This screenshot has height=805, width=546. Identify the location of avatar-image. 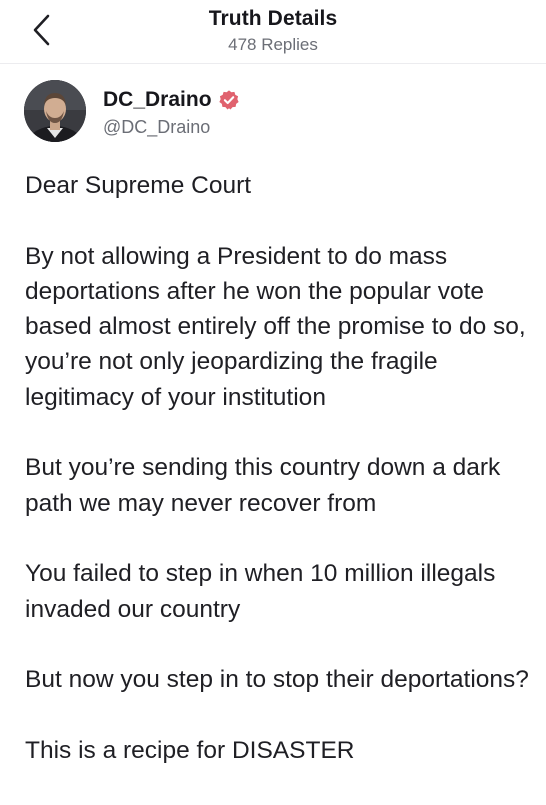
(55, 111).